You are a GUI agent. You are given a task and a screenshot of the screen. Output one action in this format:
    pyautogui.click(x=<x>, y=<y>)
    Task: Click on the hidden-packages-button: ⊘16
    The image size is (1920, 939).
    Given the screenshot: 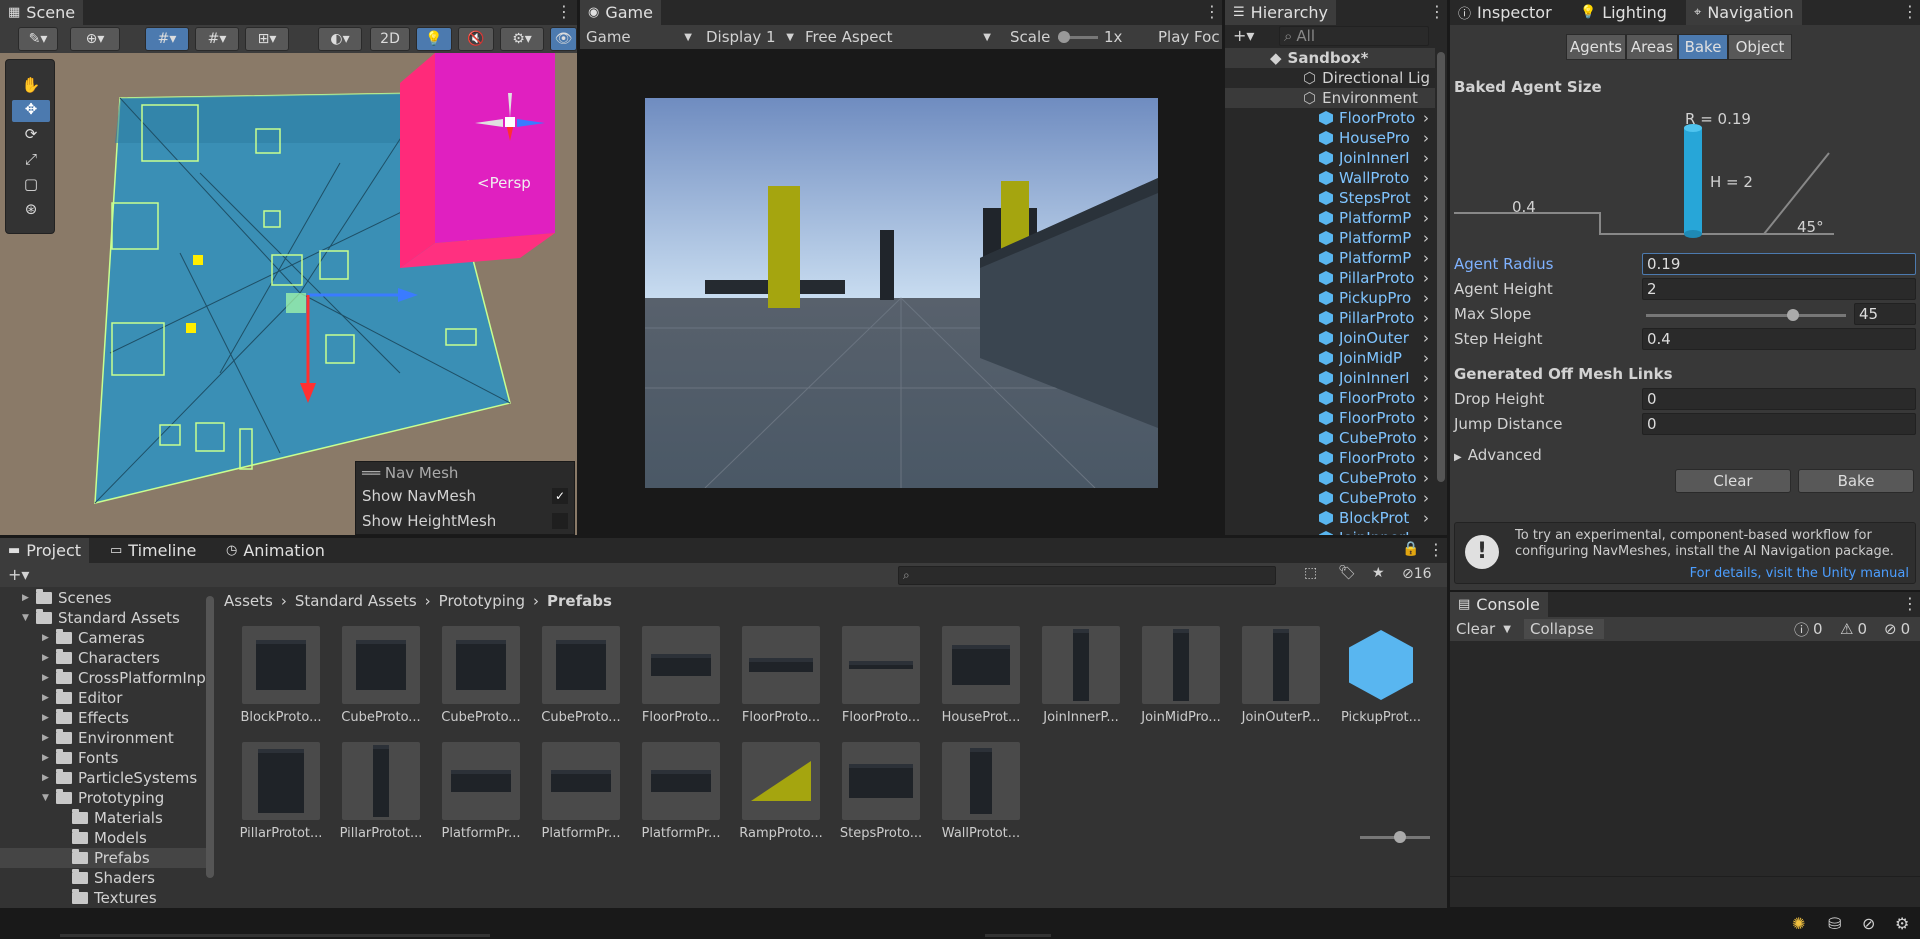 What is the action you would take?
    pyautogui.click(x=1417, y=574)
    